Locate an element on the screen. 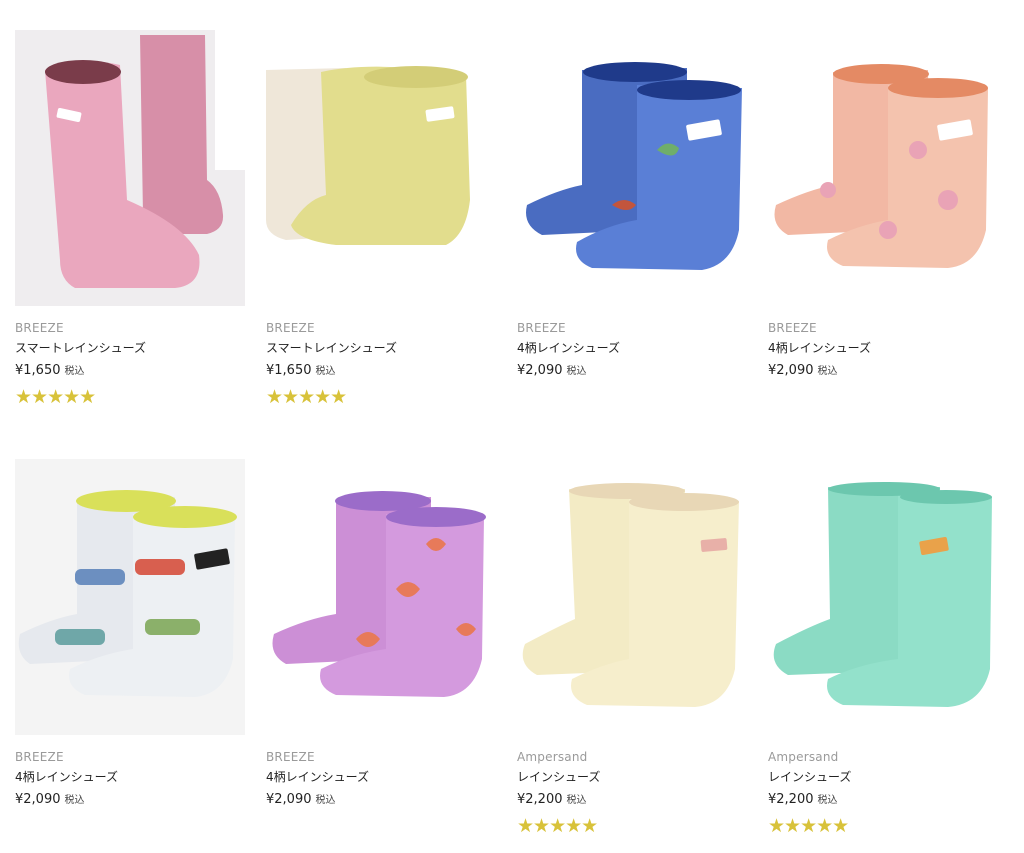 The height and width of the screenshot is (853, 1024). product-image-peach-dot-rain-boots is located at coordinates (883, 168).